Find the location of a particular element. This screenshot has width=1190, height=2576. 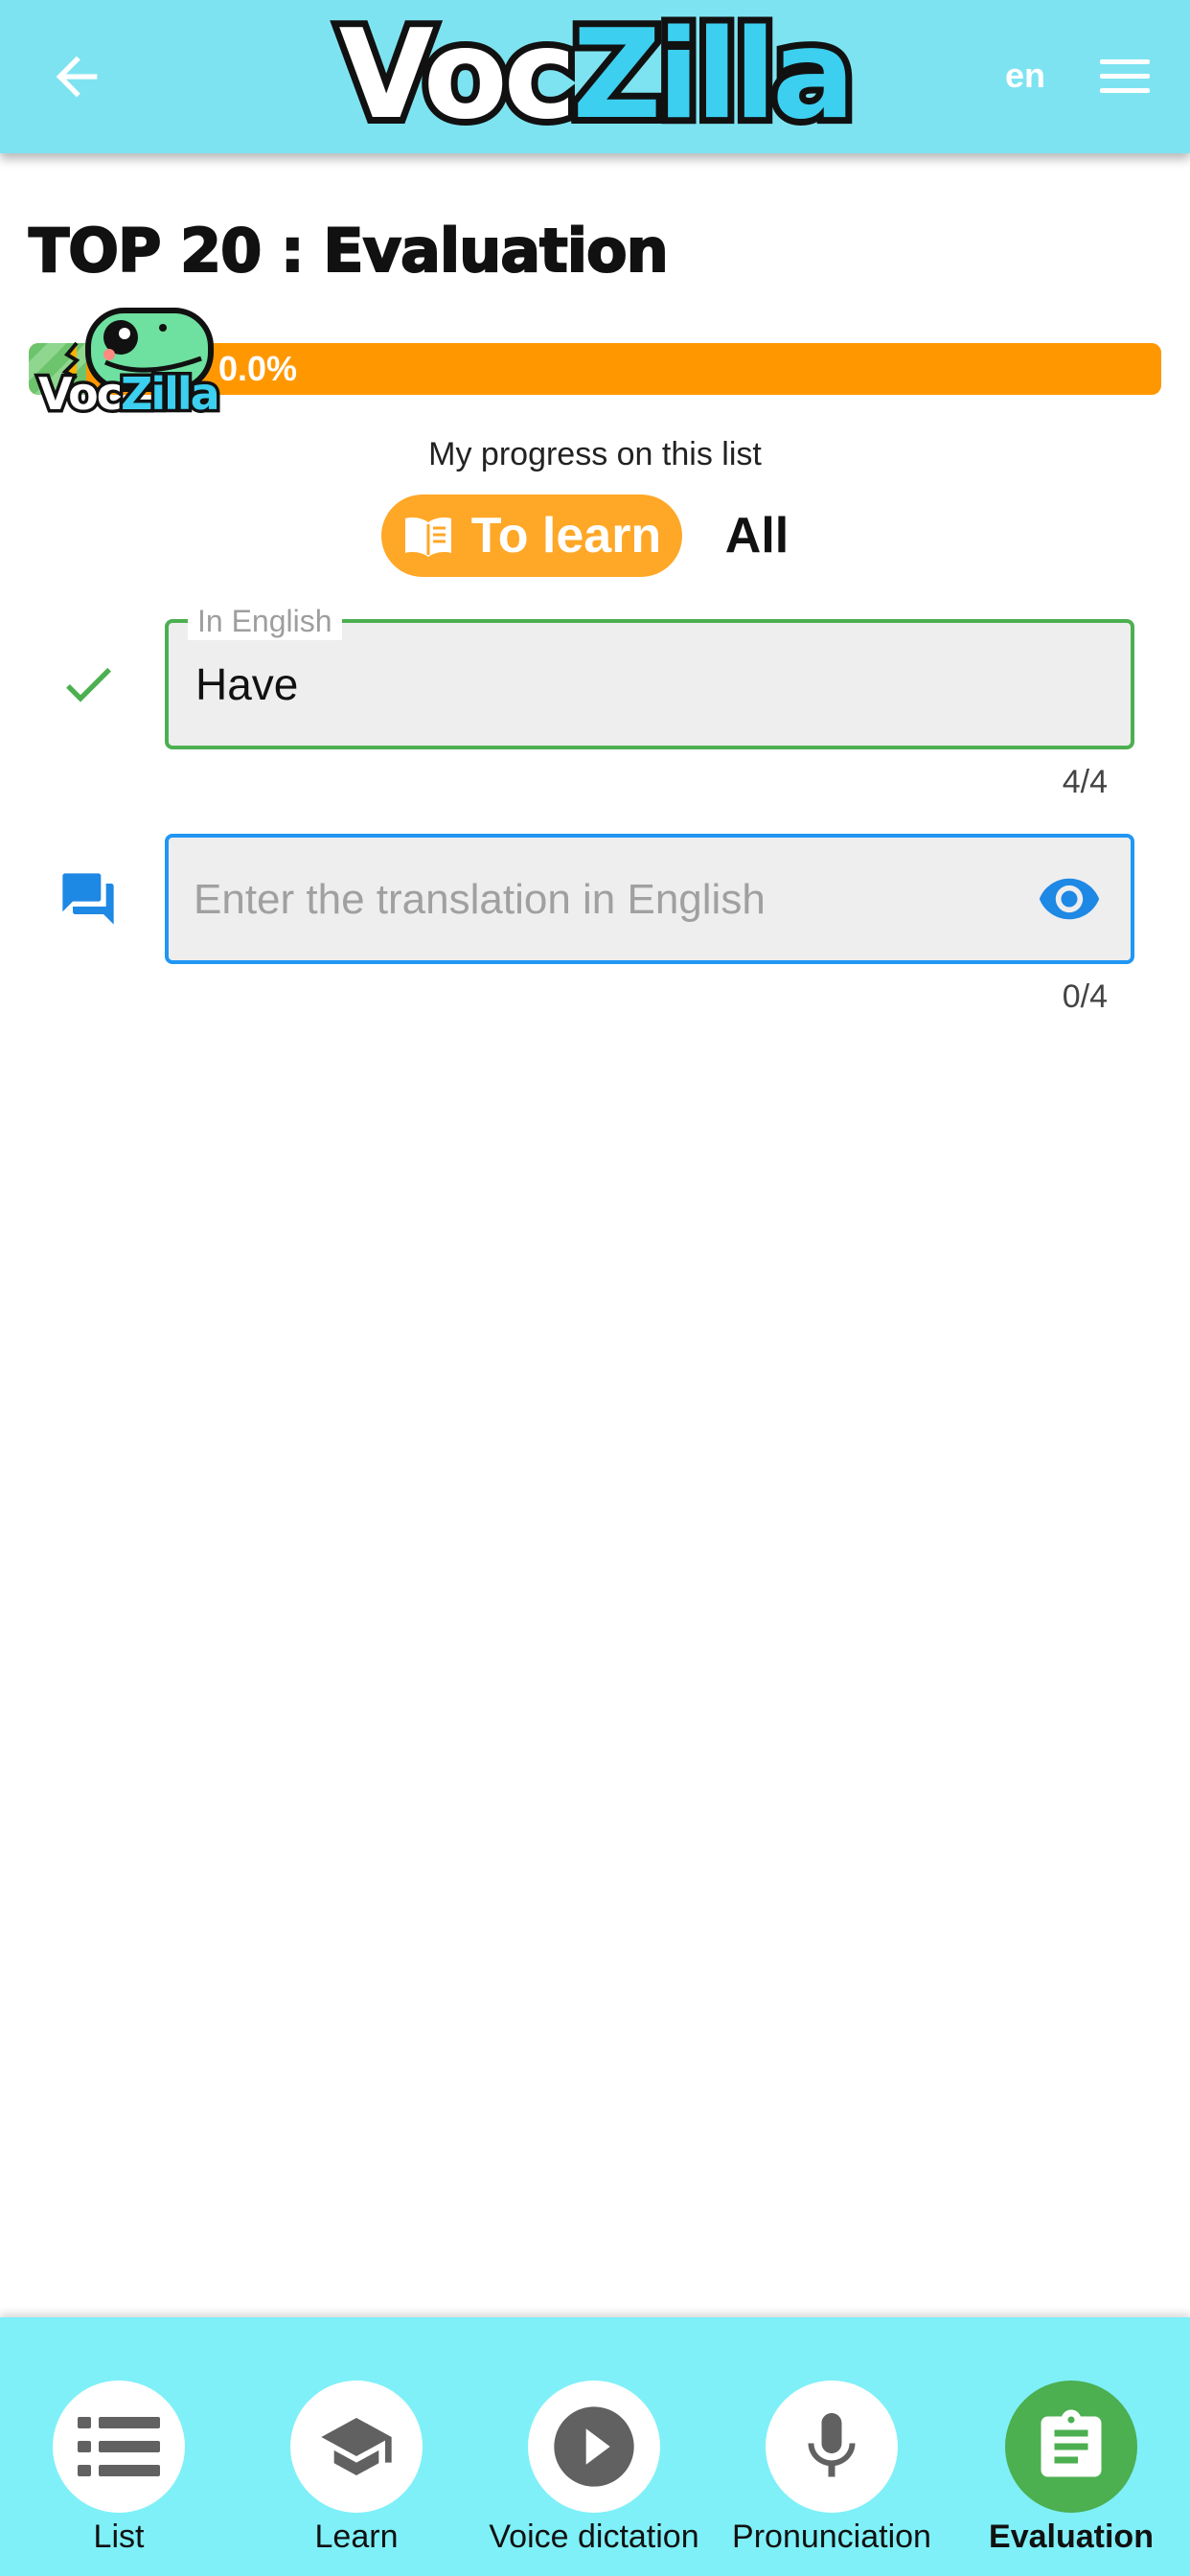

to-learn-toggle: To learn is located at coordinates (531, 535).